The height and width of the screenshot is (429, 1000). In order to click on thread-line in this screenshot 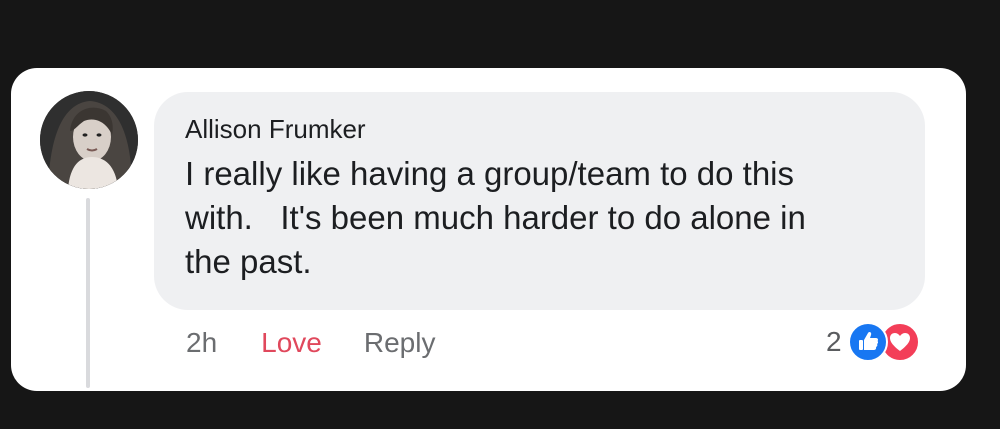, I will do `click(88, 293)`.